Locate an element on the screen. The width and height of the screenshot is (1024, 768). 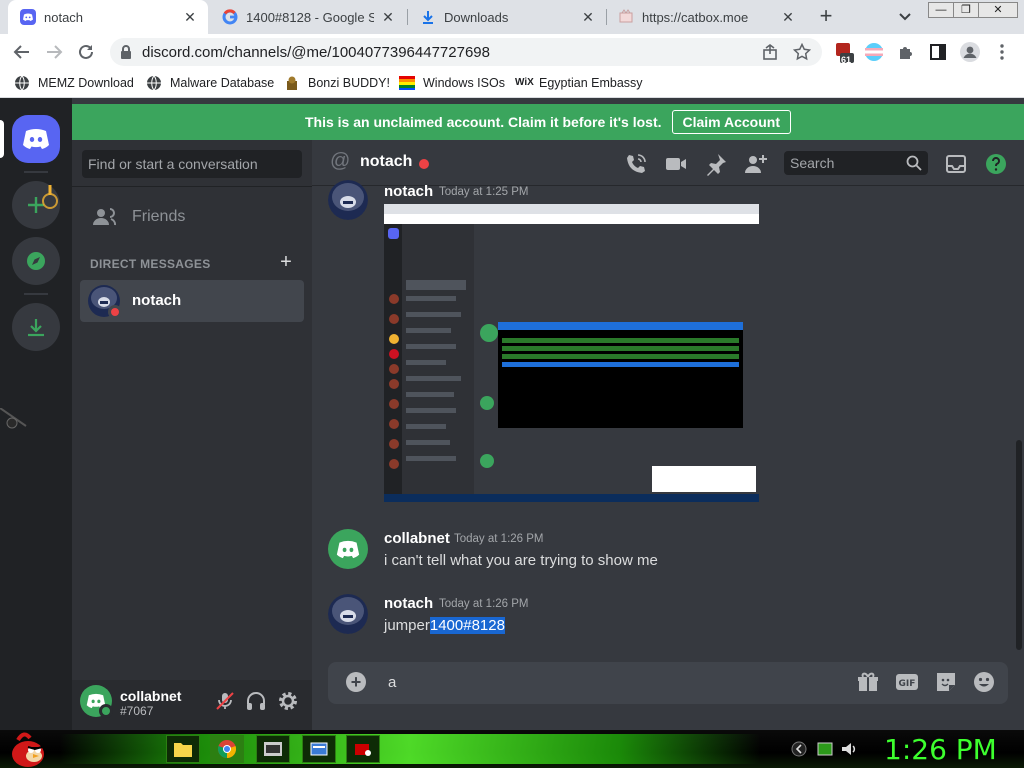
puzzle-icon is located at coordinates (906, 52).